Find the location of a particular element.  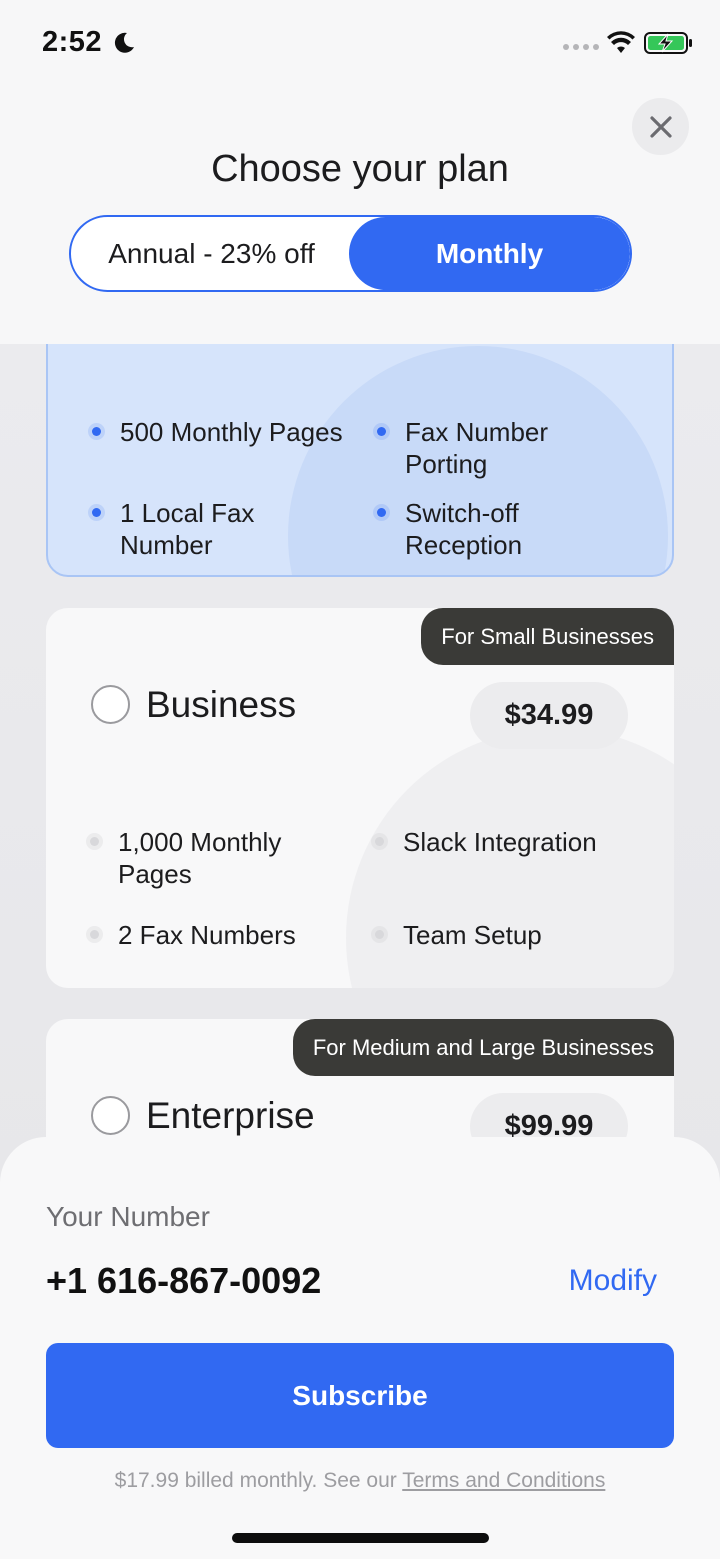

plan-radio-business is located at coordinates (110, 704).